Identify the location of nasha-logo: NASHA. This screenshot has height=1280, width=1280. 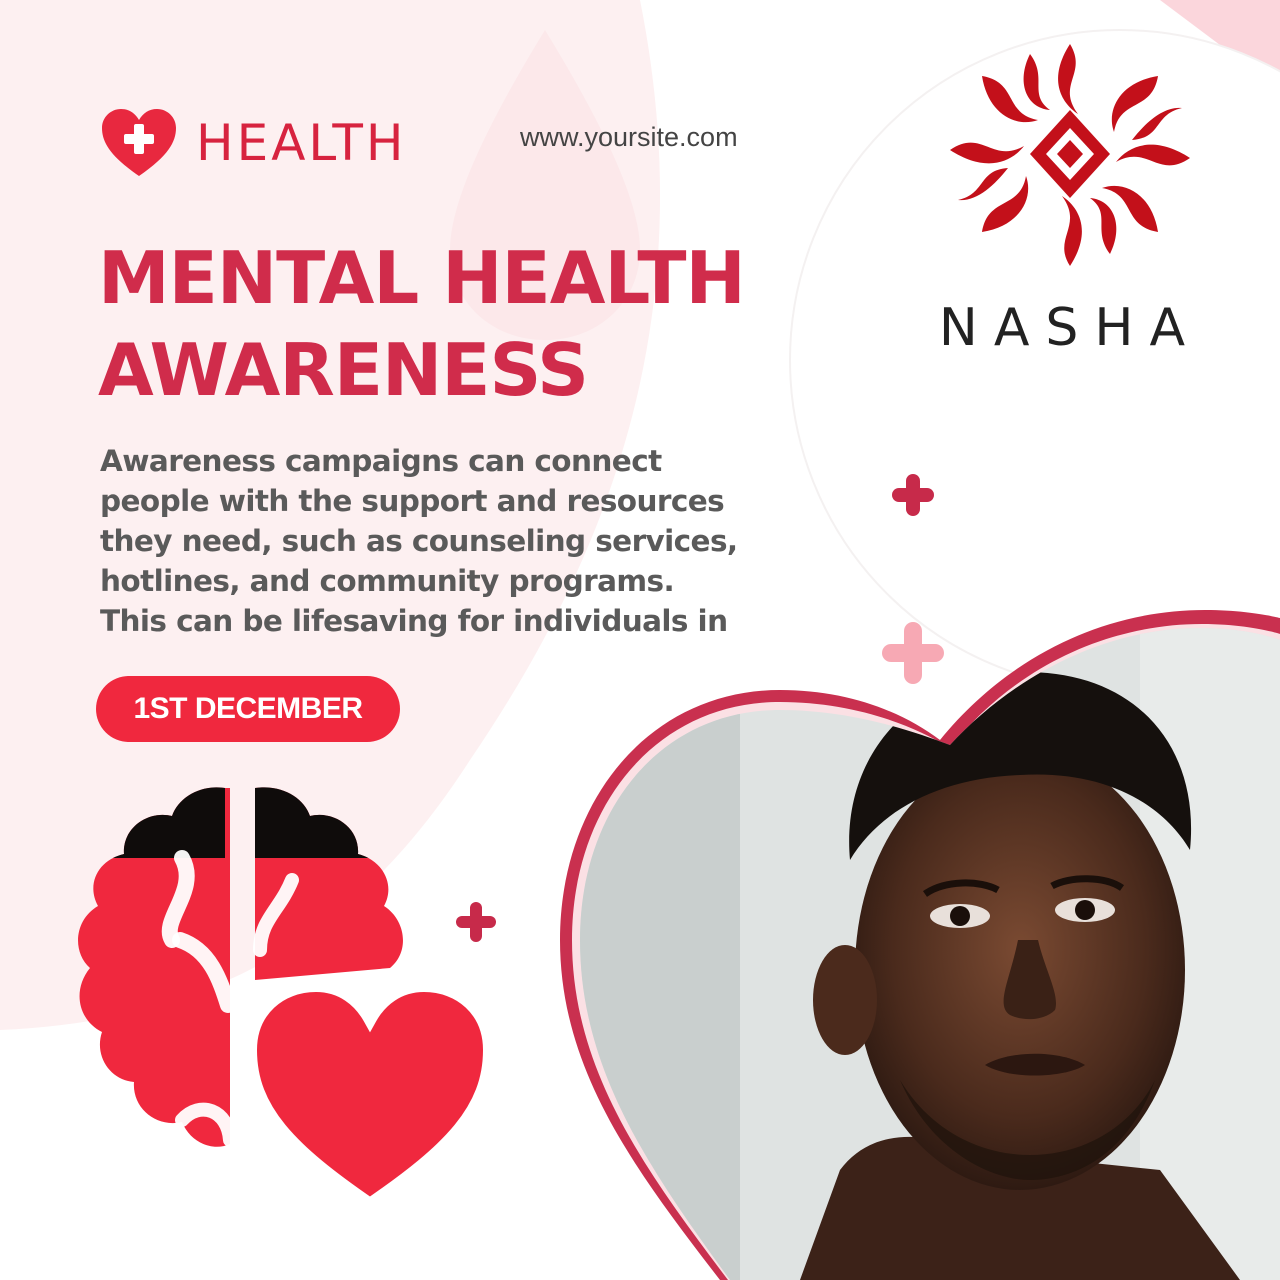
(1070, 197).